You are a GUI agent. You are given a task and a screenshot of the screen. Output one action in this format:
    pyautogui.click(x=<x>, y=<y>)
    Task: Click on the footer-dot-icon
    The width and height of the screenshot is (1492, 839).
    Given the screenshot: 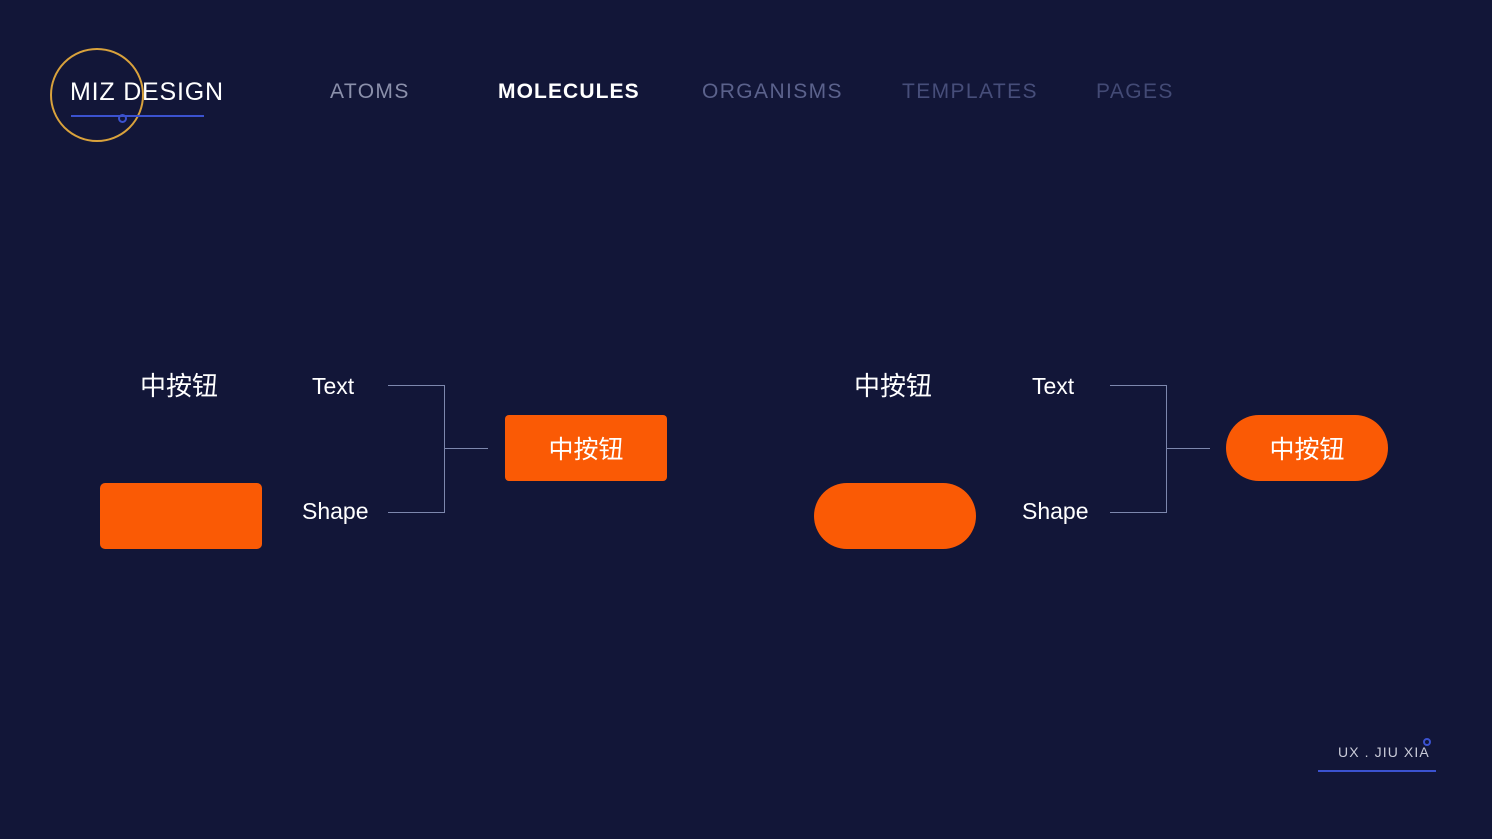 What is the action you would take?
    pyautogui.click(x=1427, y=742)
    